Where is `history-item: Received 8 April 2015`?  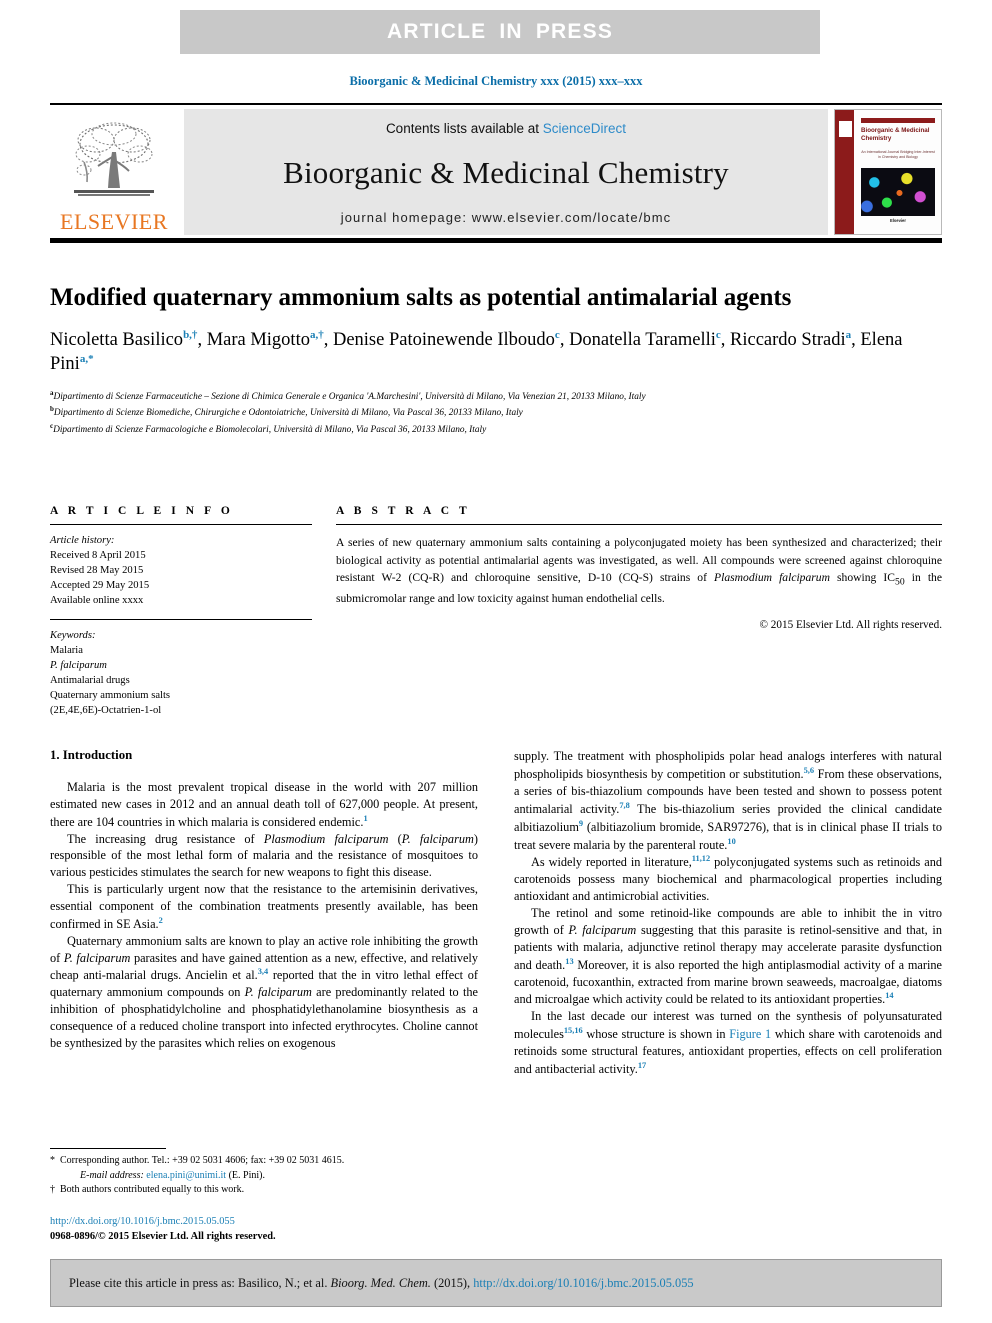
history-item: Received 8 April 2015 is located at coordinates (98, 556).